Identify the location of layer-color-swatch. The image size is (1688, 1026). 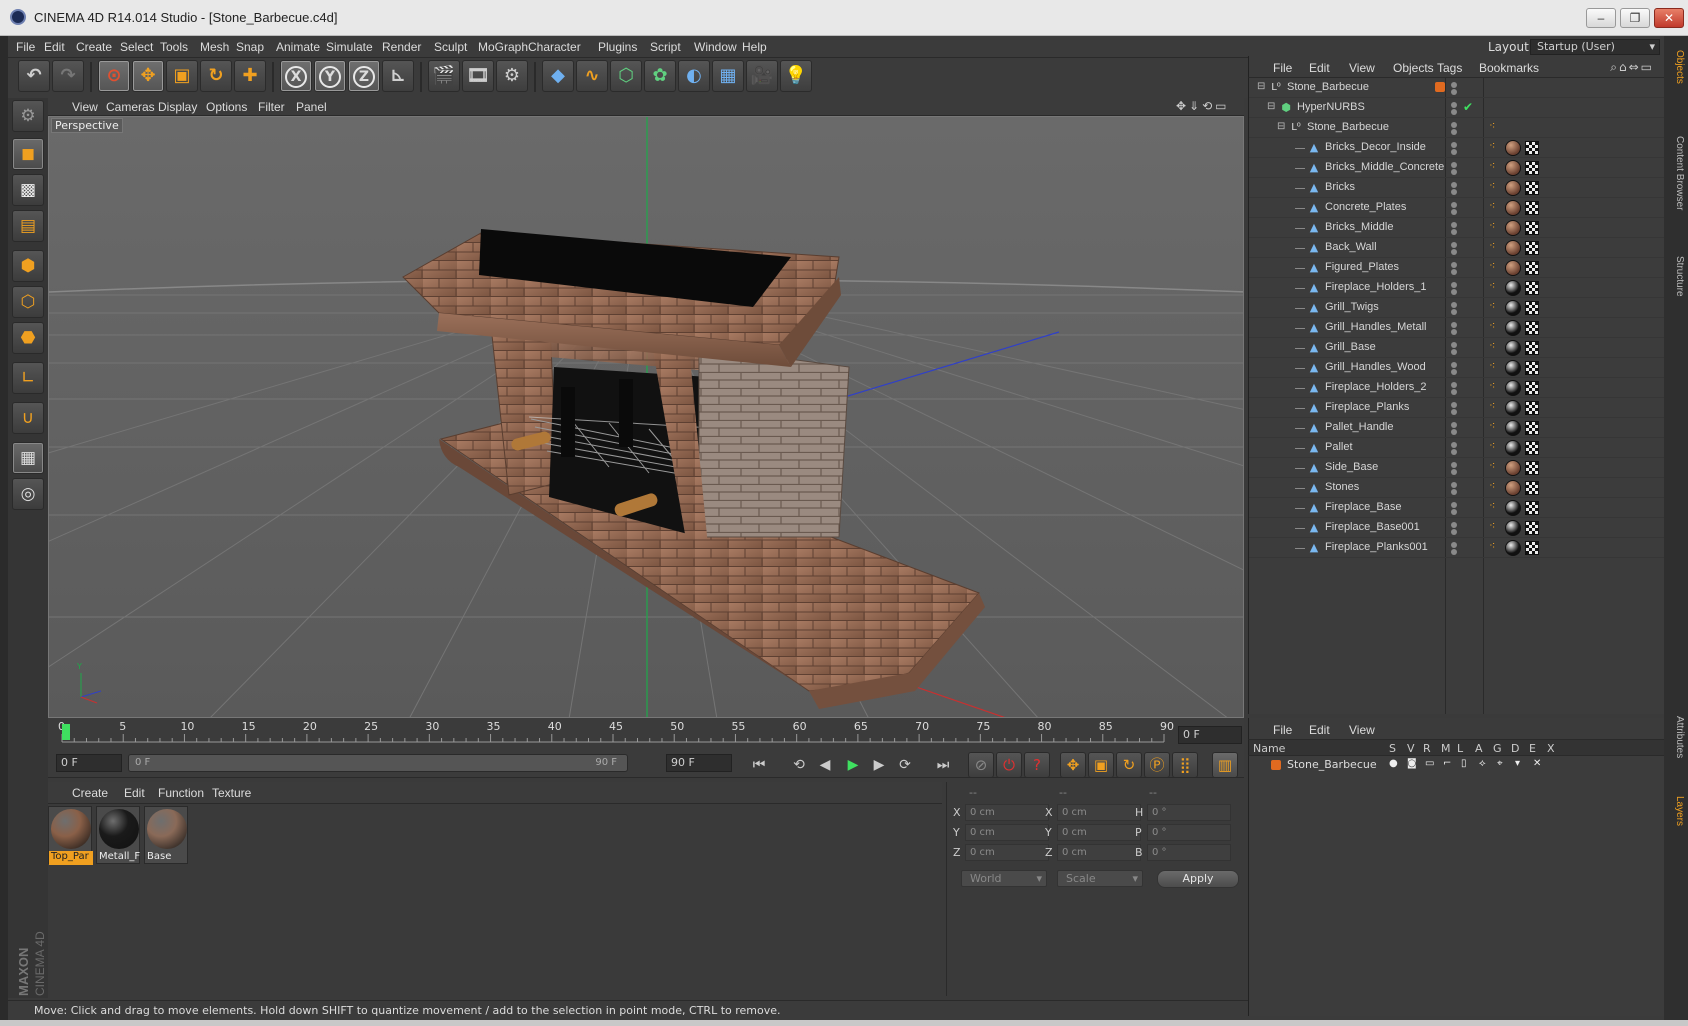
(1276, 765).